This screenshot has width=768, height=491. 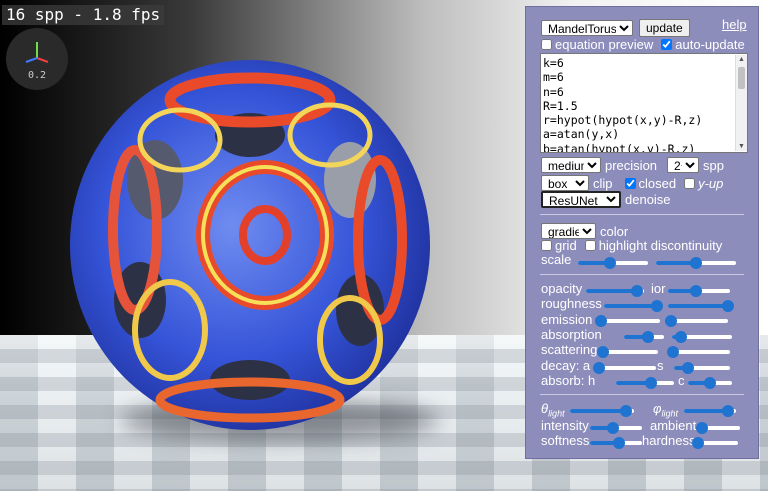 What do you see at coordinates (660, 365) in the screenshot?
I see `decay-s-label: s` at bounding box center [660, 365].